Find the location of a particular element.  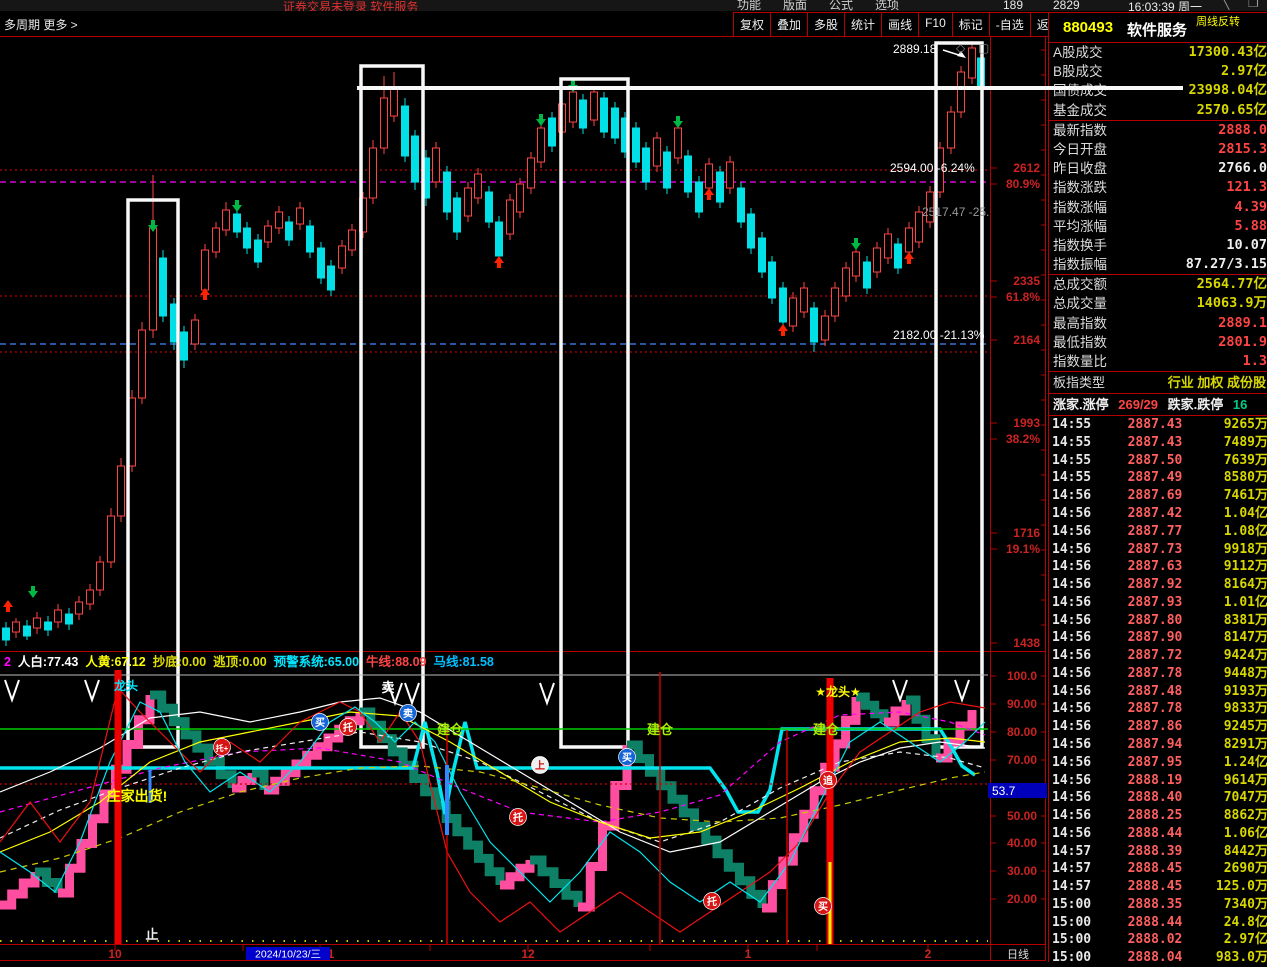

tick-row: 14:56 2887.94 8291万 is located at coordinates (1158, 745).